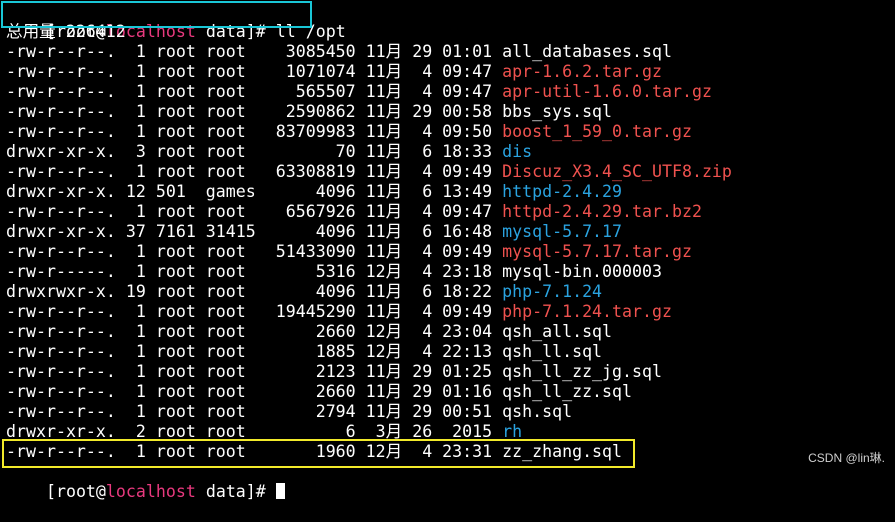 The height and width of the screenshot is (522, 895). What do you see at coordinates (587, 51) in the screenshot?
I see `file-name: all_databases.sql` at bounding box center [587, 51].